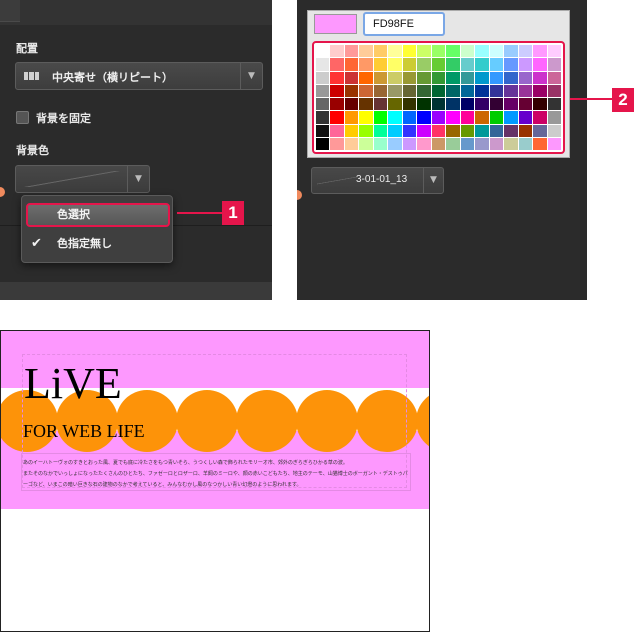 The height and width of the screenshot is (632, 638). What do you see at coordinates (98, 215) in the screenshot?
I see `menu-item-choose-color: 色選択` at bounding box center [98, 215].